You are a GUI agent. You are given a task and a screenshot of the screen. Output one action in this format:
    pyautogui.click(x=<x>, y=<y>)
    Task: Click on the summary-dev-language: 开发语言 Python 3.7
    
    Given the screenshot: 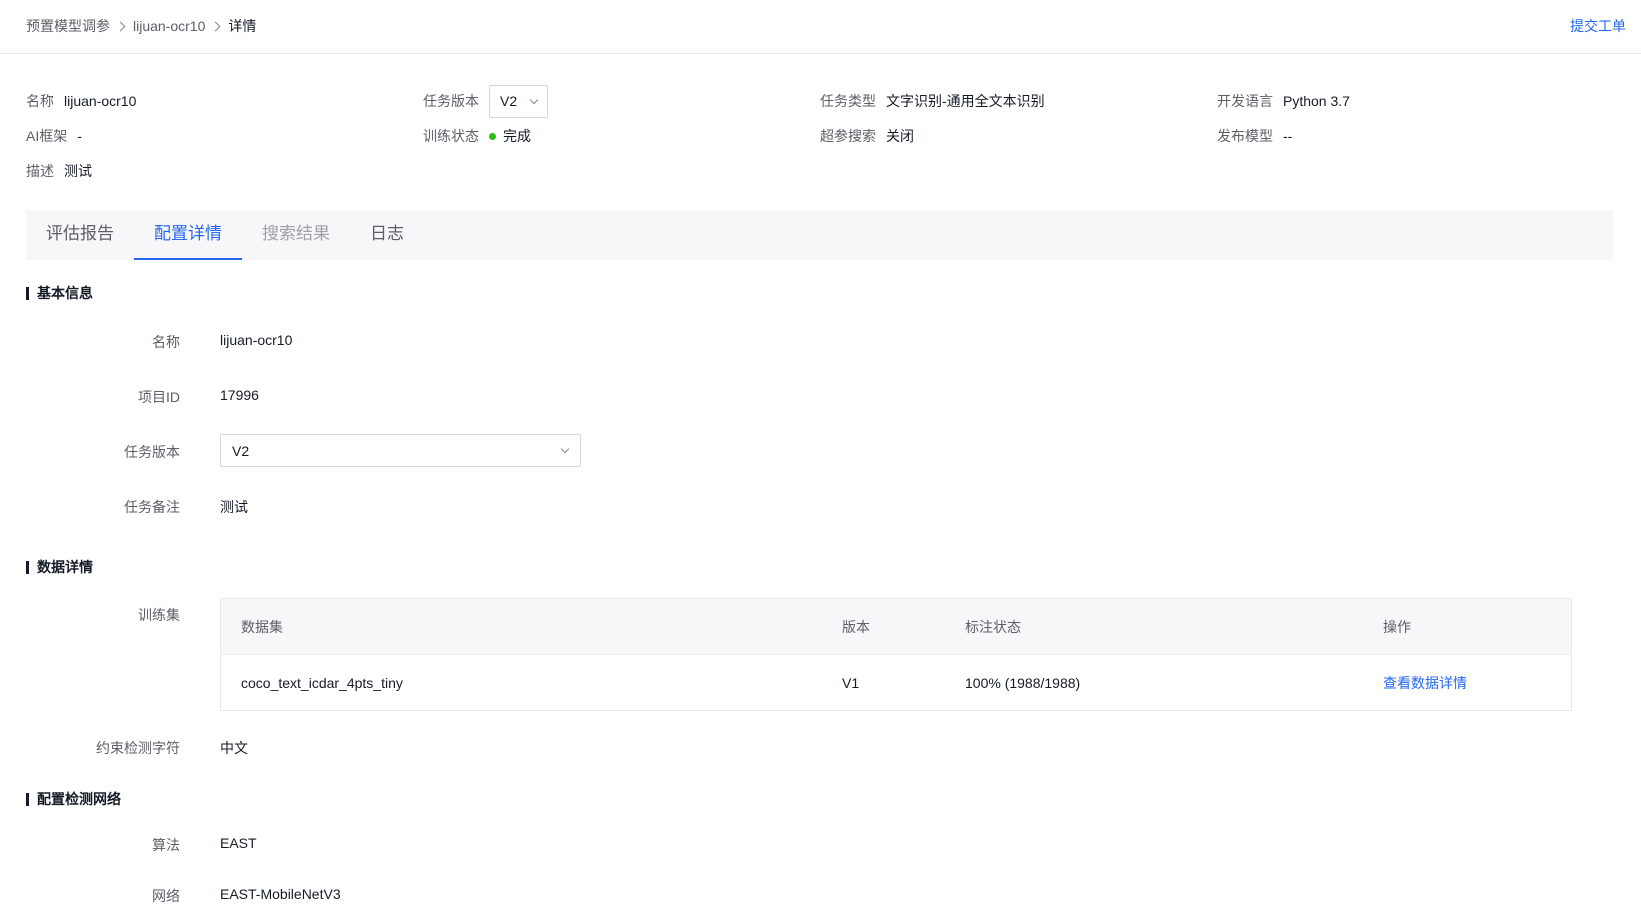 What is the action you would take?
    pyautogui.click(x=1283, y=101)
    